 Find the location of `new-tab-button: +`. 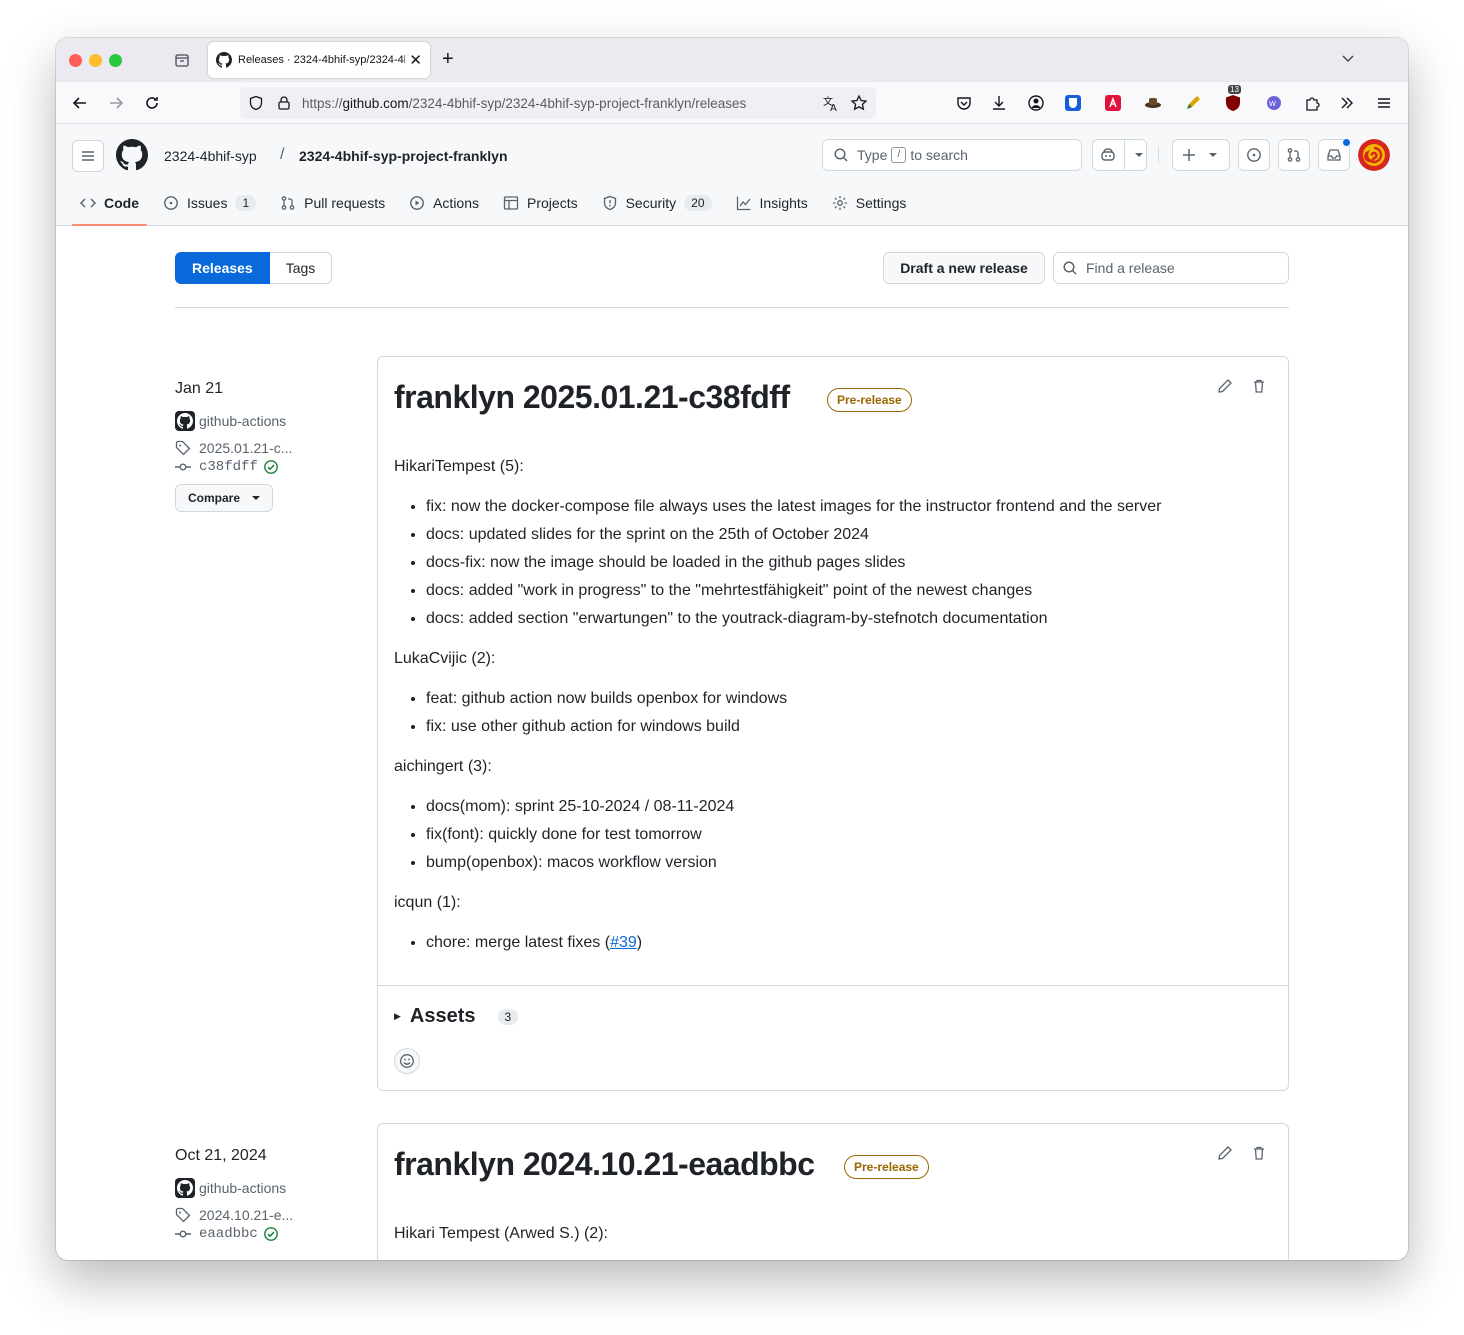

new-tab-button: + is located at coordinates (448, 59).